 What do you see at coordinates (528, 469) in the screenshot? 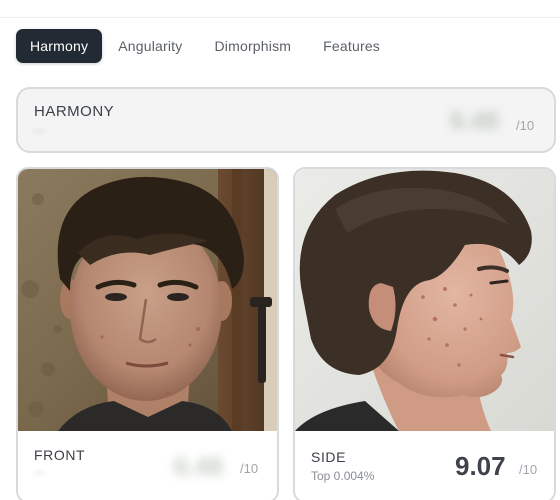
I see `side-out-of: /10` at bounding box center [528, 469].